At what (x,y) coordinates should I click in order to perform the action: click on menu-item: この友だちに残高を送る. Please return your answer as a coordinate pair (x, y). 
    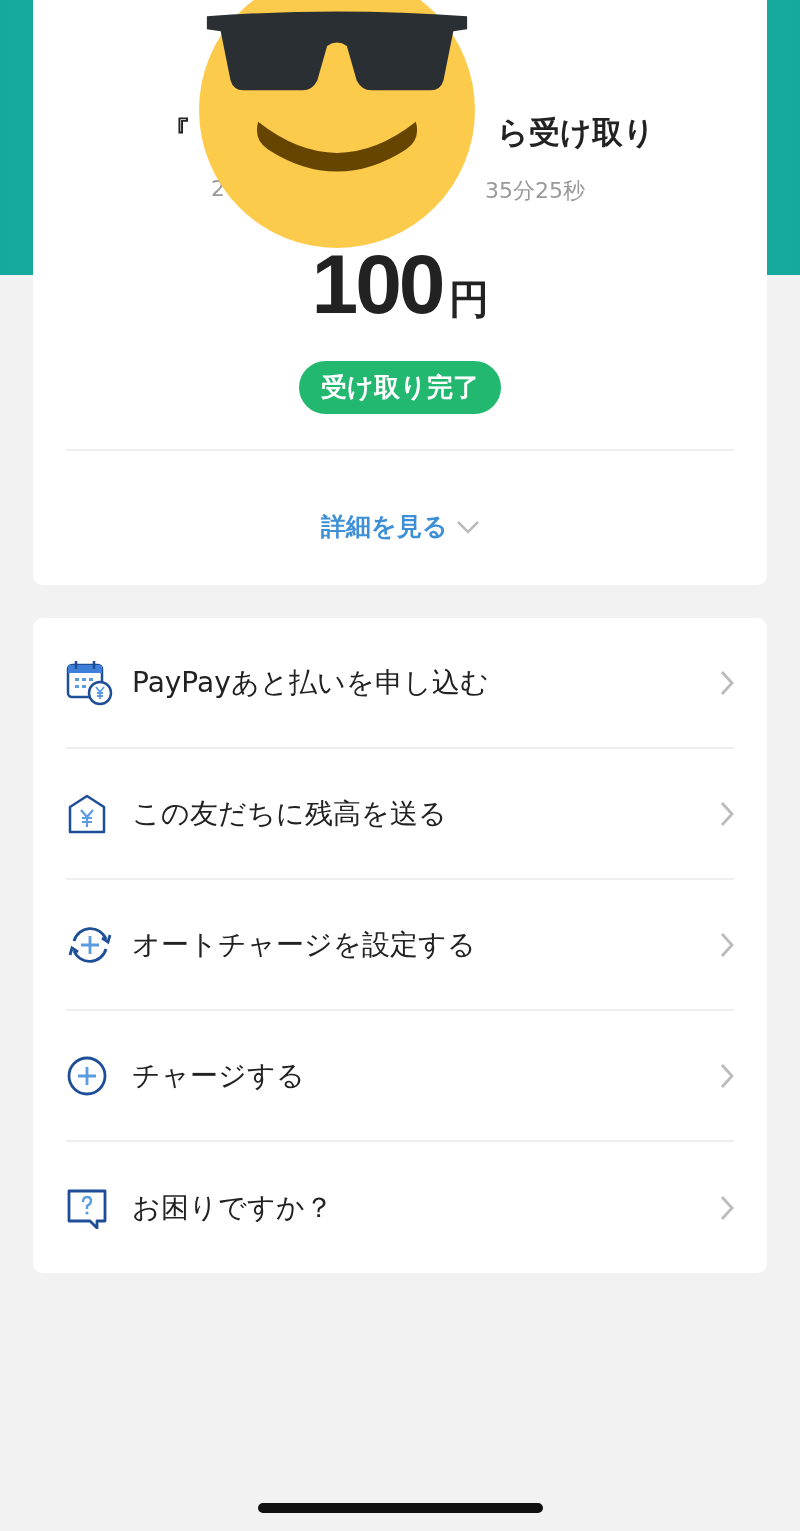
    Looking at the image, I should click on (400, 814).